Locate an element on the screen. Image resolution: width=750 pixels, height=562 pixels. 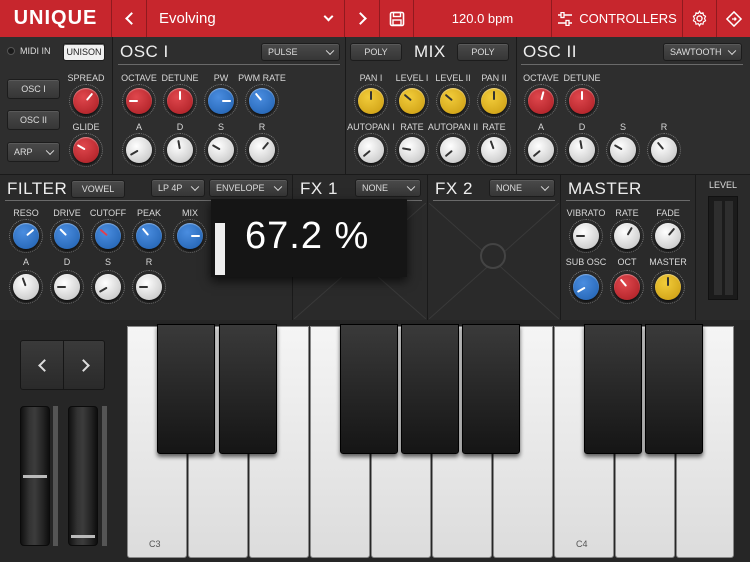
chevron-down-icon is located at coordinates (732, 51).